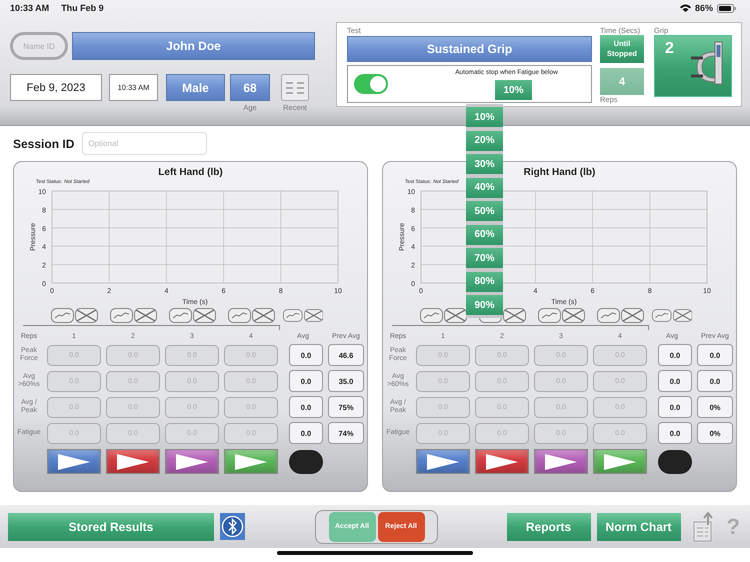  I want to click on dropdown-option: 70%, so click(484, 258).